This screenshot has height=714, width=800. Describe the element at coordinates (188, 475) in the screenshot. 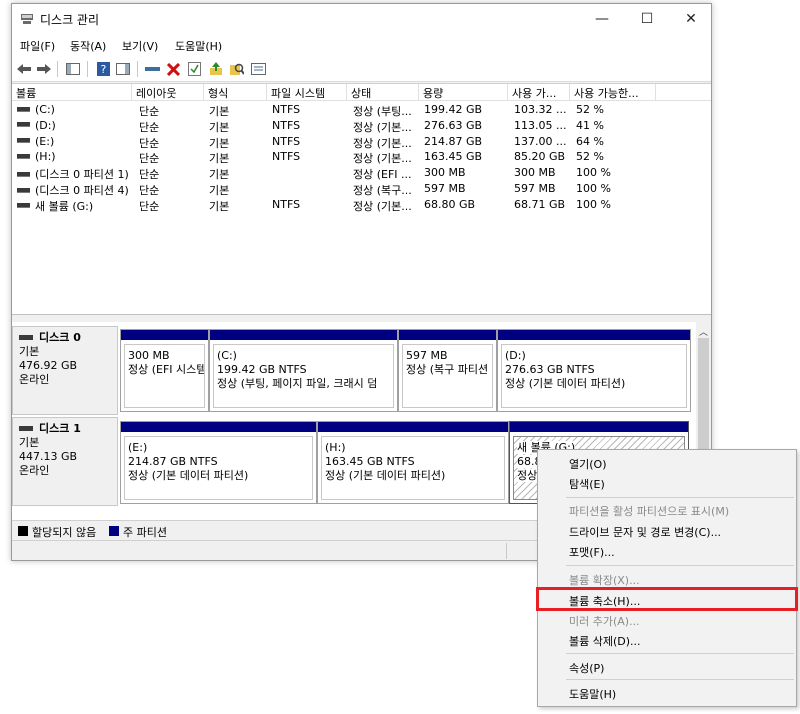

I see `partition-status: 정상 (기본 데이터 파티션)` at that location.